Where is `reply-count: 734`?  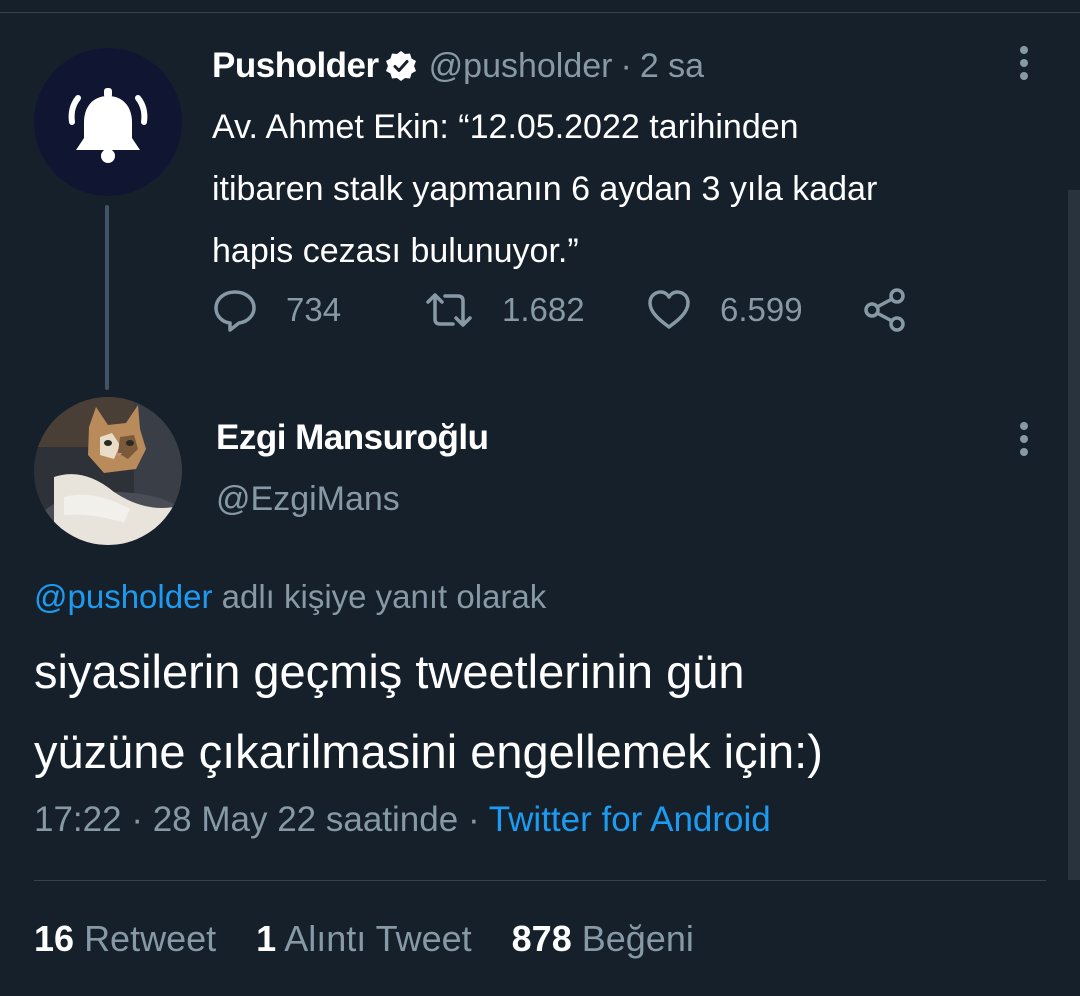
reply-count: 734 is located at coordinates (314, 309).